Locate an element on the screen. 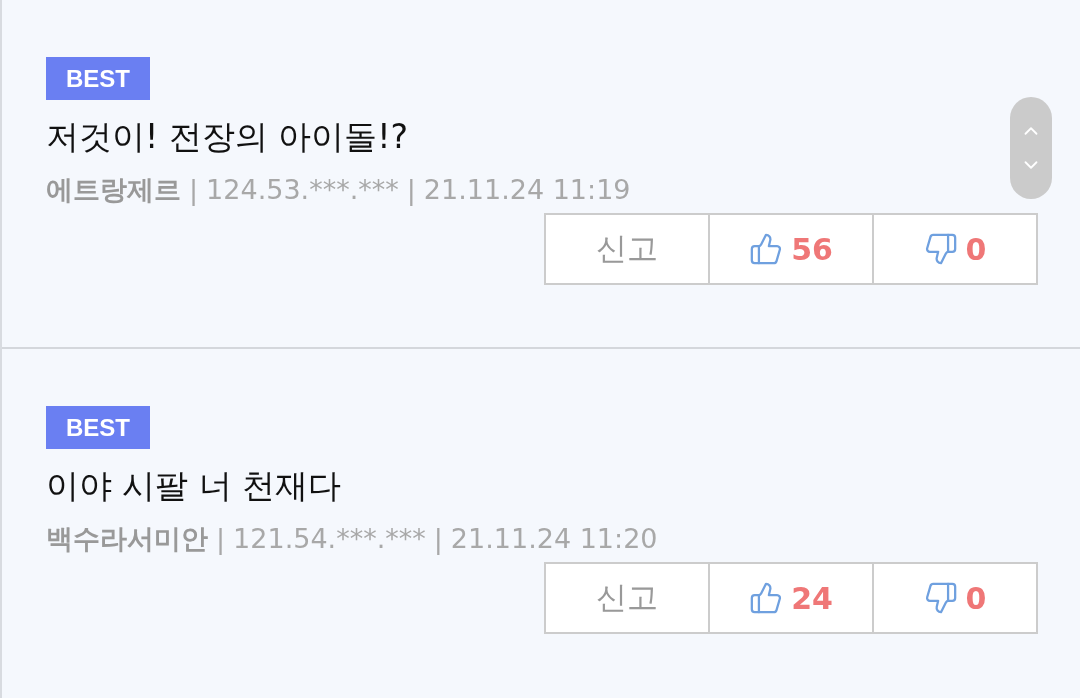 The height and width of the screenshot is (698, 1080). comment-ip: 124.53.***.*** is located at coordinates (302, 190).